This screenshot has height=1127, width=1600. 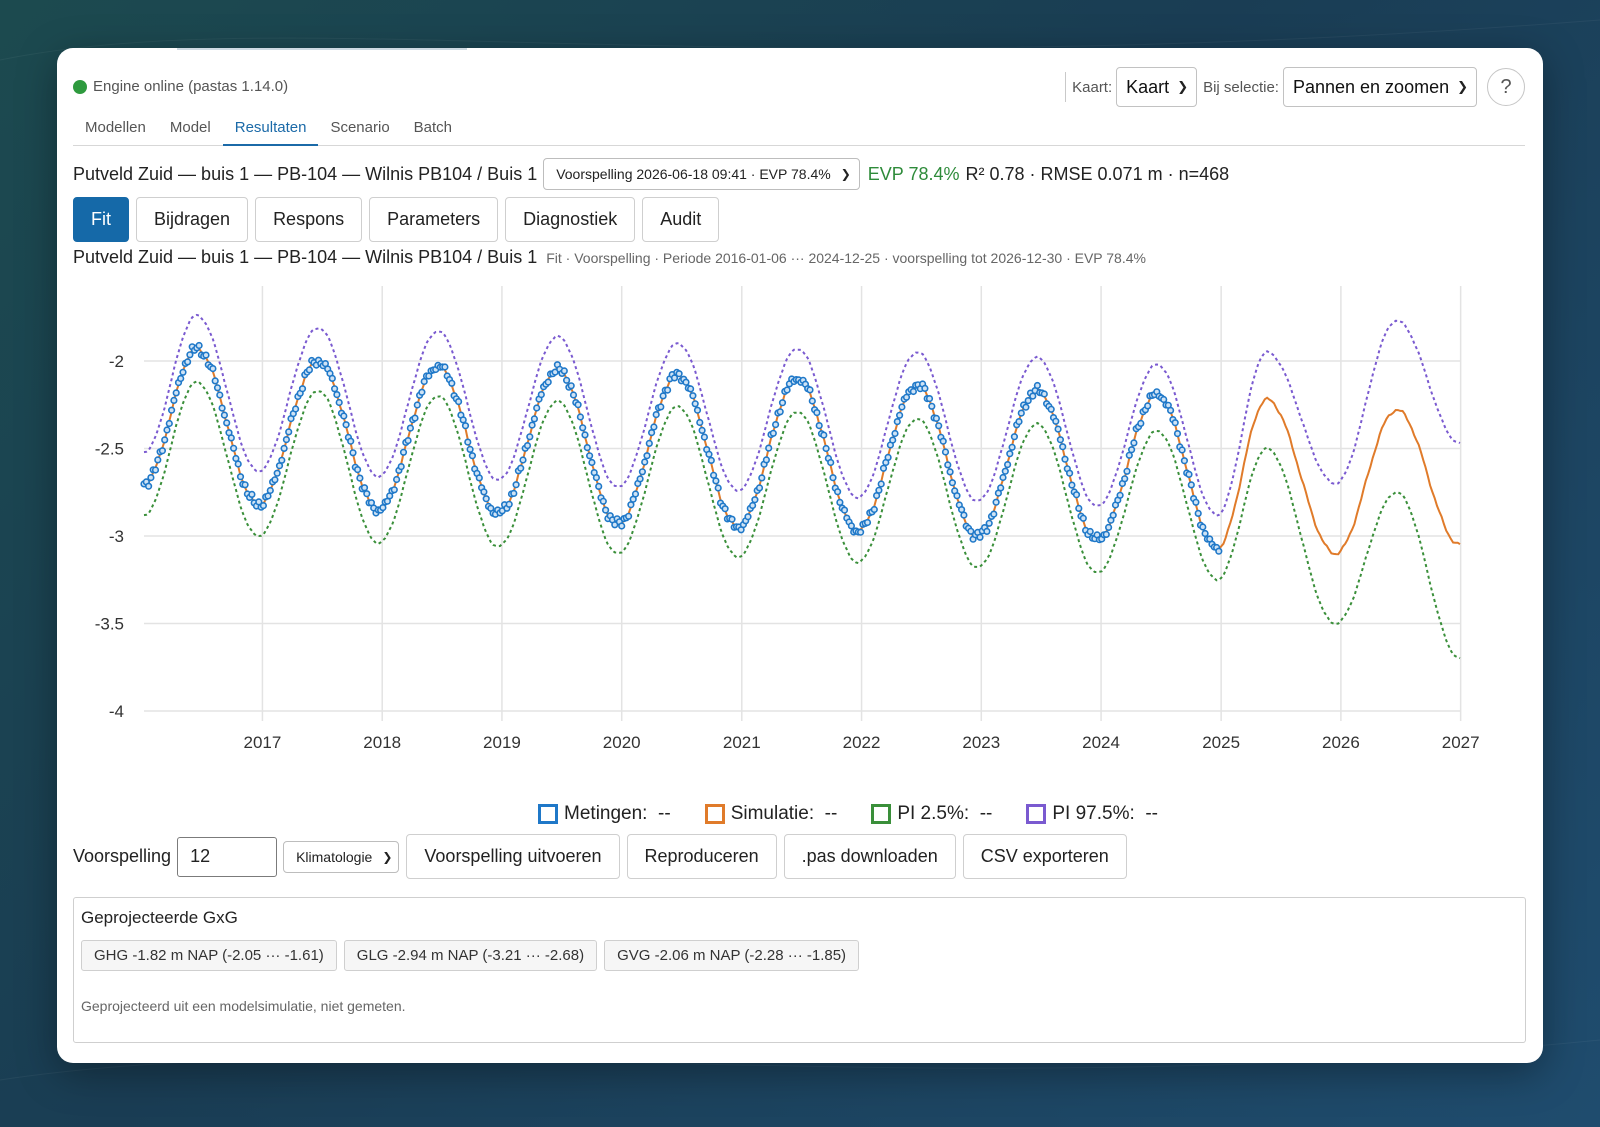 I want to click on x-tick-label: 2025, so click(x=1221, y=742).